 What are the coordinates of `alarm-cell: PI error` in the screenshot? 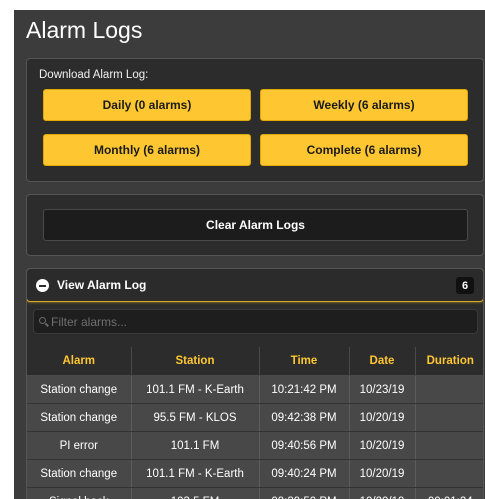 It's located at (79, 445).